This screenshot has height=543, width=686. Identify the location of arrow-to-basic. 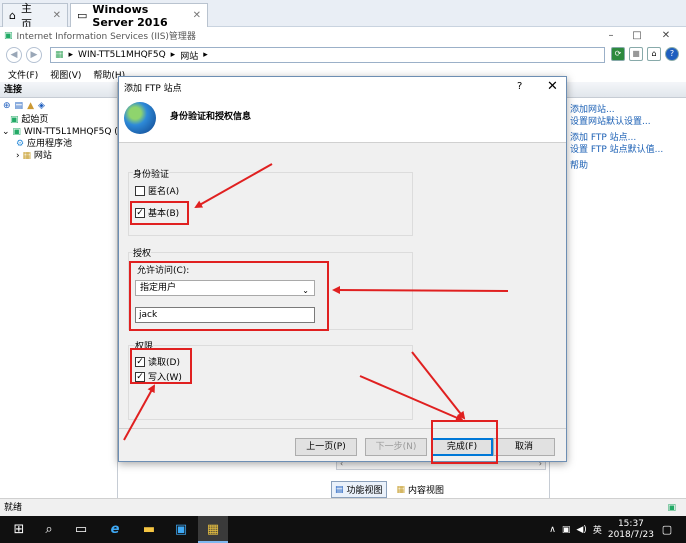
(233, 185).